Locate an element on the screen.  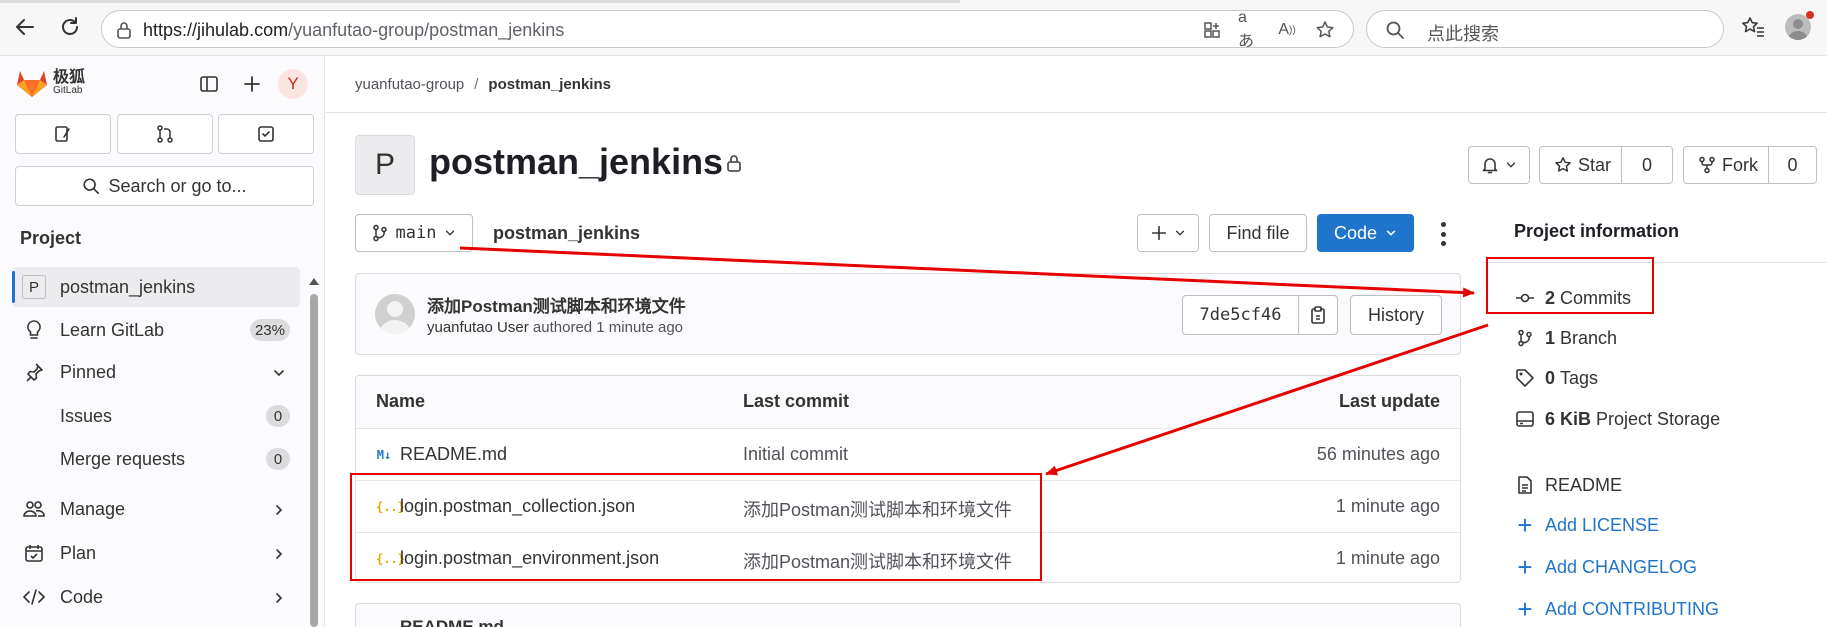
file-updated-time: 1 minute ago is located at coordinates (1387, 558).